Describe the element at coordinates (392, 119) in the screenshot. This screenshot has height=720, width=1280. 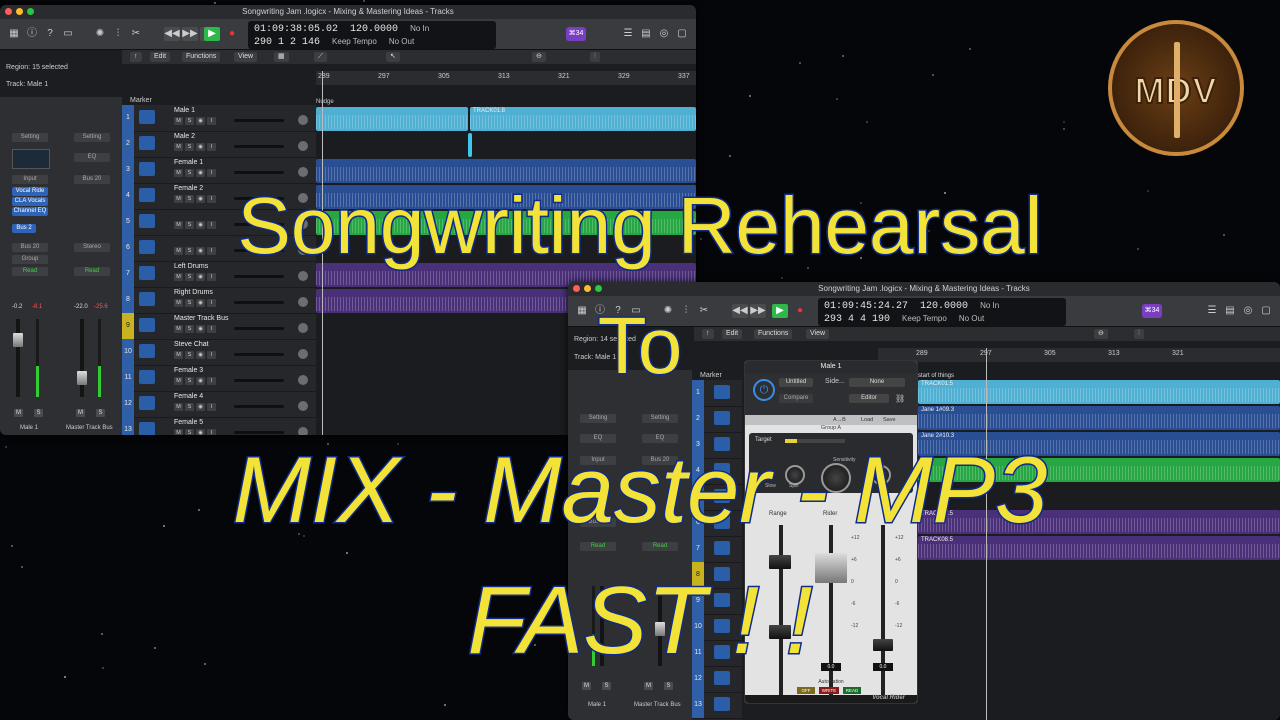
I see `region-male1-a` at that location.